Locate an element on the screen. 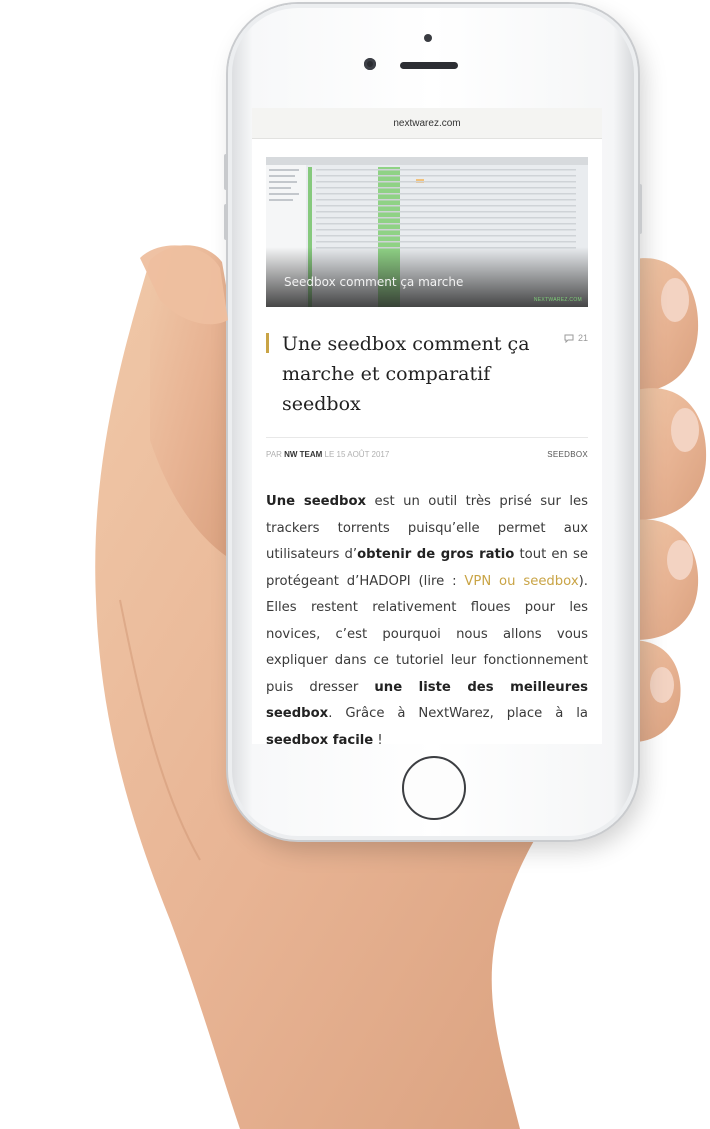 The image size is (710, 1129). byline-prefix: PAR is located at coordinates (274, 454).